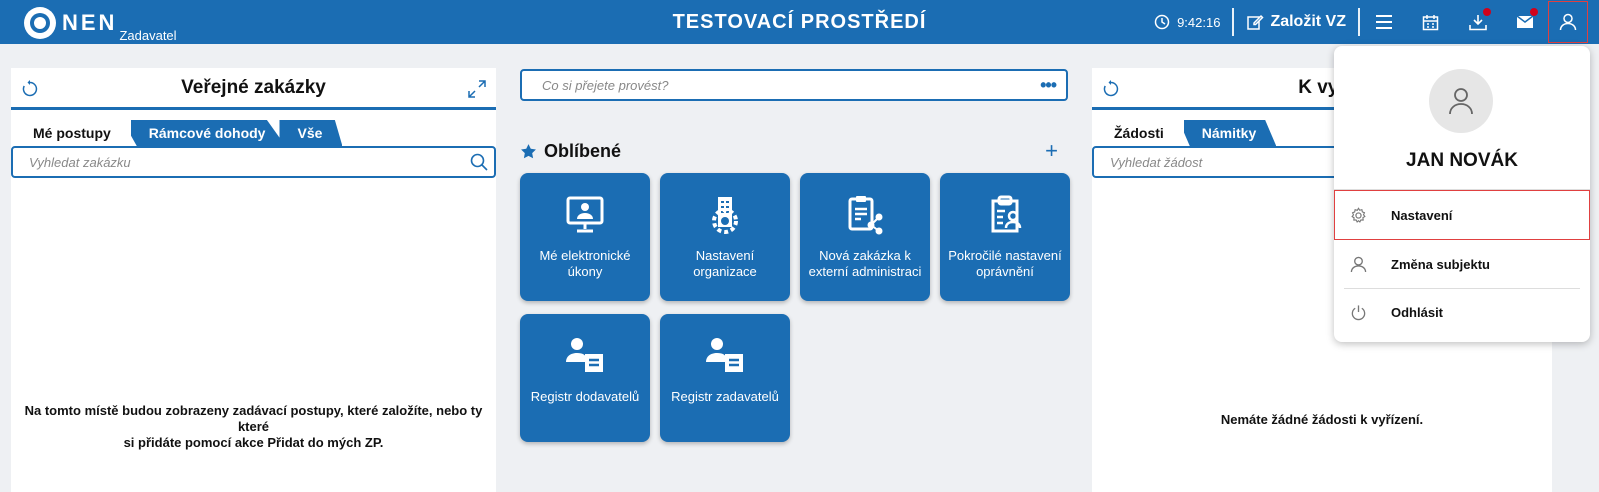  I want to click on panel-header: Veřejné zakázky, so click(253, 89).